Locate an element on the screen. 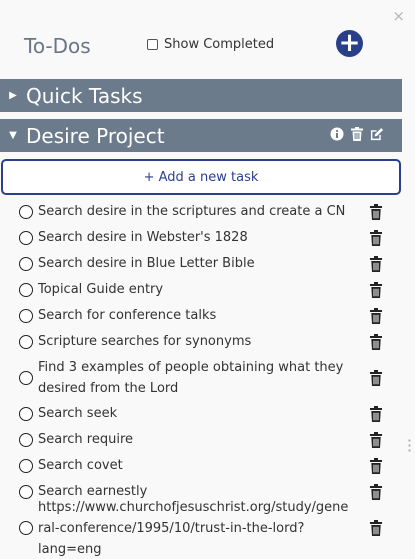 Image resolution: width=415 pixels, height=559 pixels. task-text: Search for conference talks is located at coordinates (127, 316).